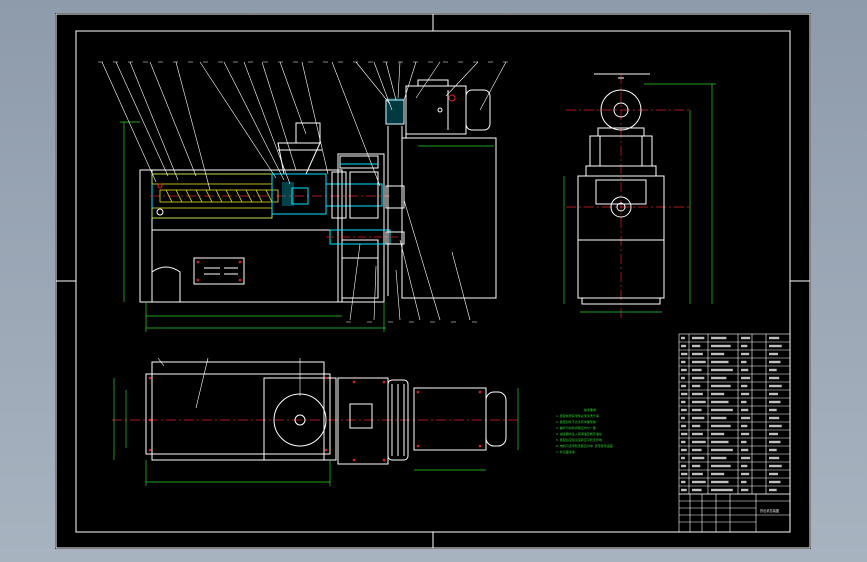 The image size is (867, 562). What do you see at coordinates (361, 228) in the screenshot?
I see `gearbox` at bounding box center [361, 228].